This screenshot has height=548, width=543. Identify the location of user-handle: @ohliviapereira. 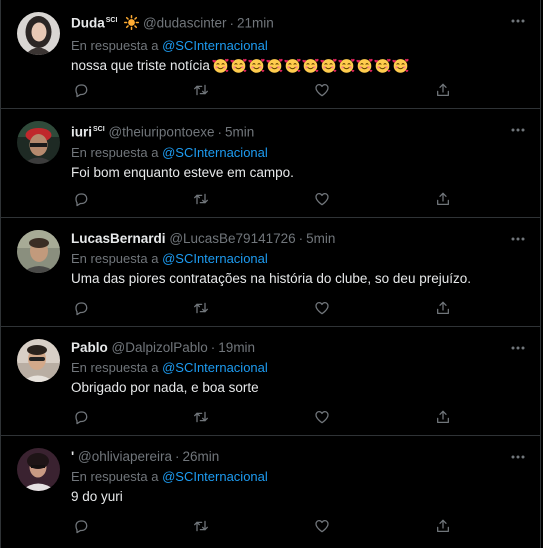
(125, 456).